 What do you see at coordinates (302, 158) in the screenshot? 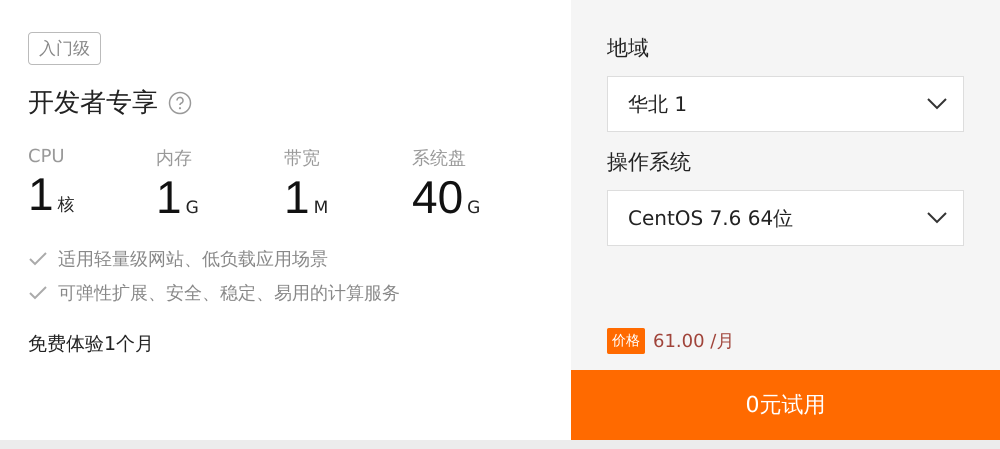
I see `spec-label: 带宽` at bounding box center [302, 158].